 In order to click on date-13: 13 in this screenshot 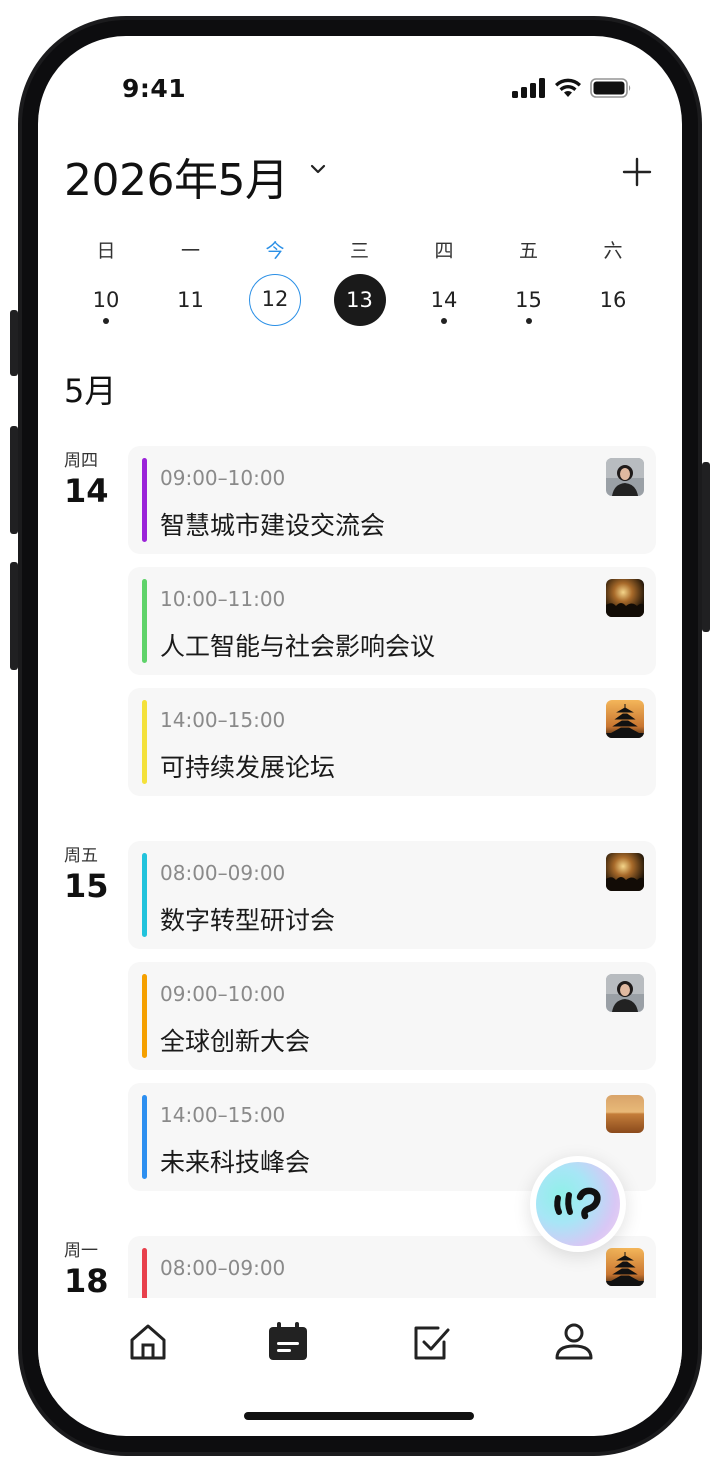, I will do `click(359, 300)`.